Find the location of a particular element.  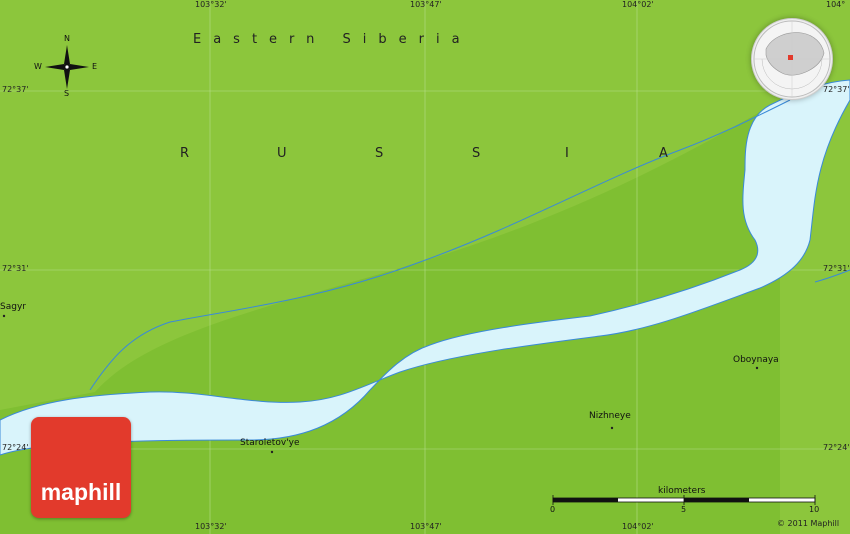

country-letter-1: R is located at coordinates (185, 153).